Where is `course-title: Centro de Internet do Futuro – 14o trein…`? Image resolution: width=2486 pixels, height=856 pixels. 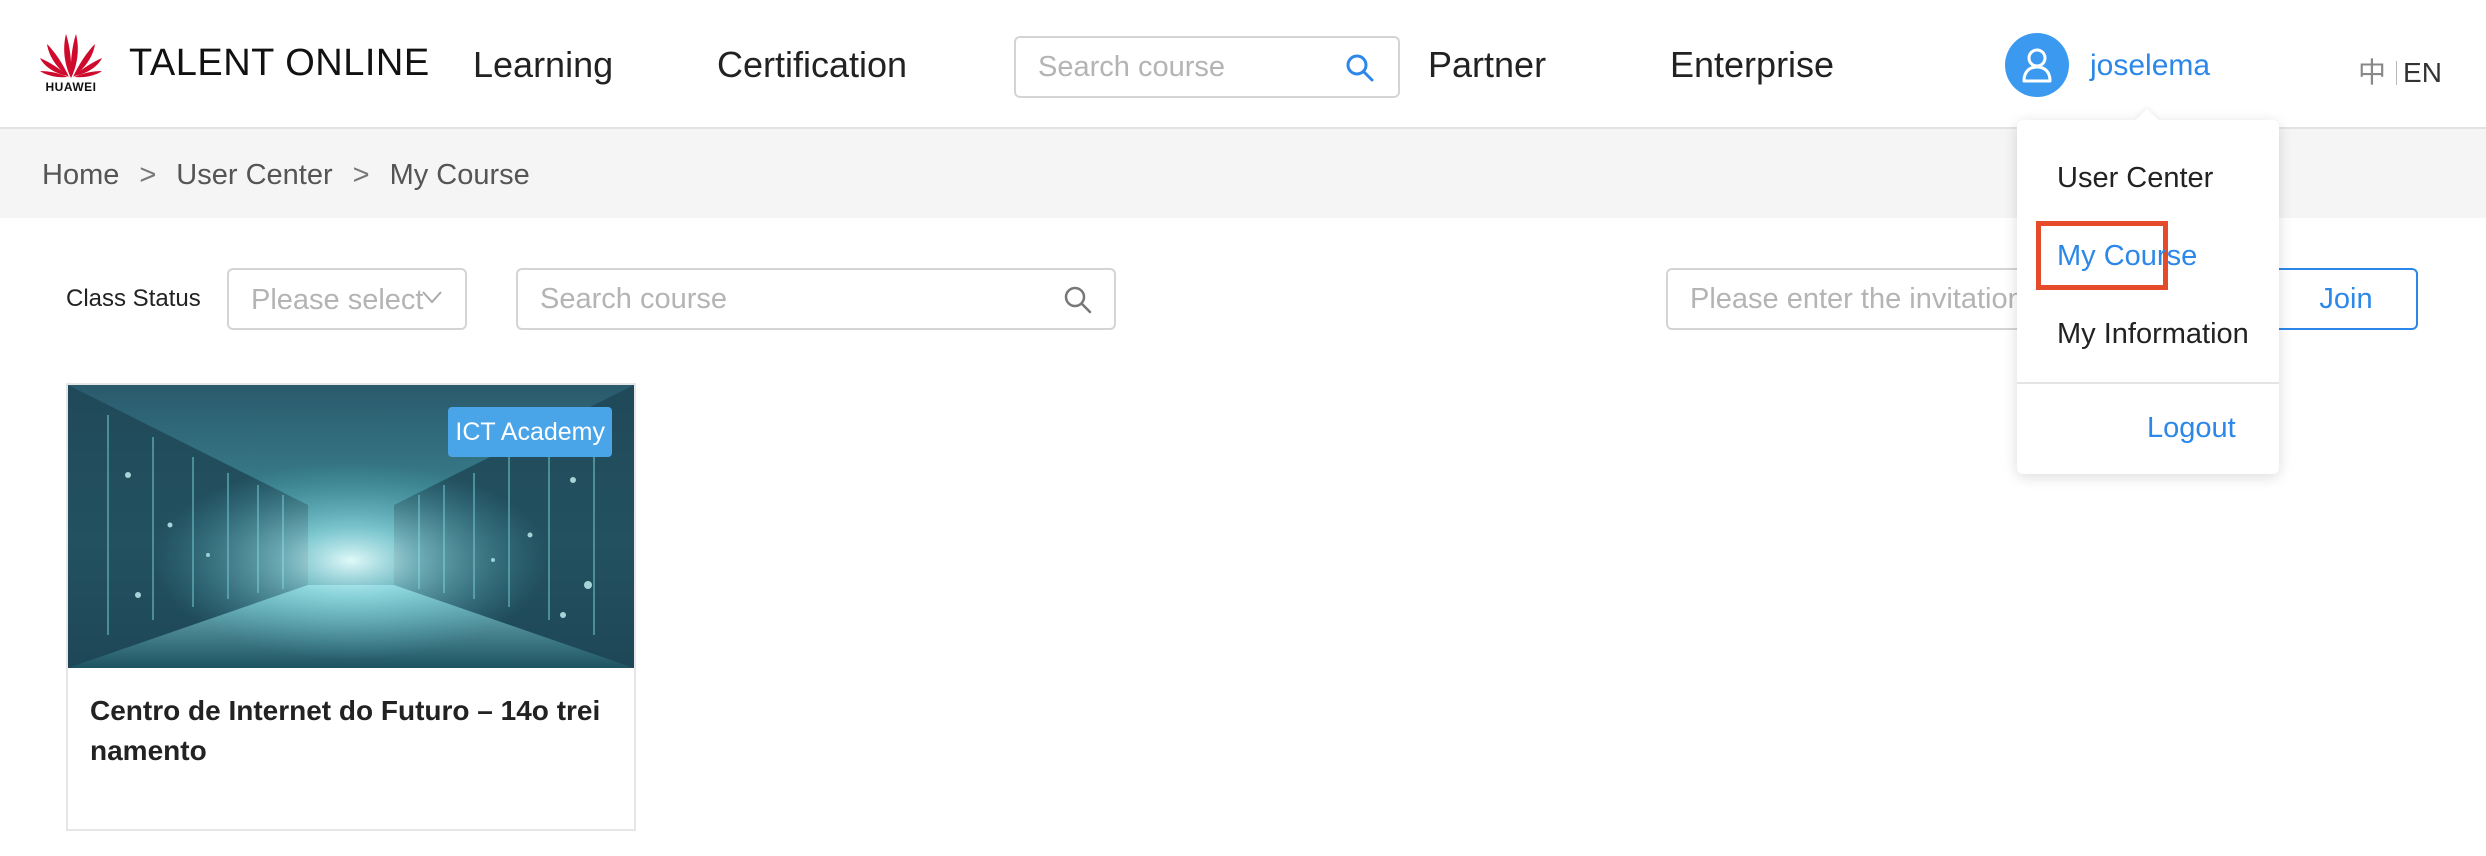
course-title: Centro de Internet do Futuro – 14o trein… is located at coordinates (351, 731).